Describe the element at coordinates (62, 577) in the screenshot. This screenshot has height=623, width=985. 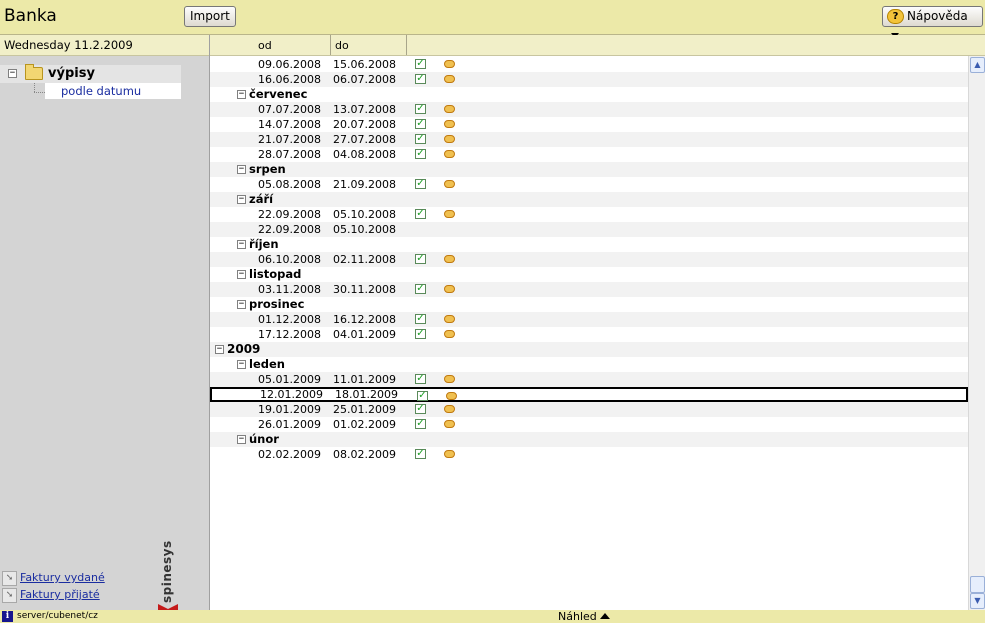
I see `link-label: Faktury vydané` at that location.